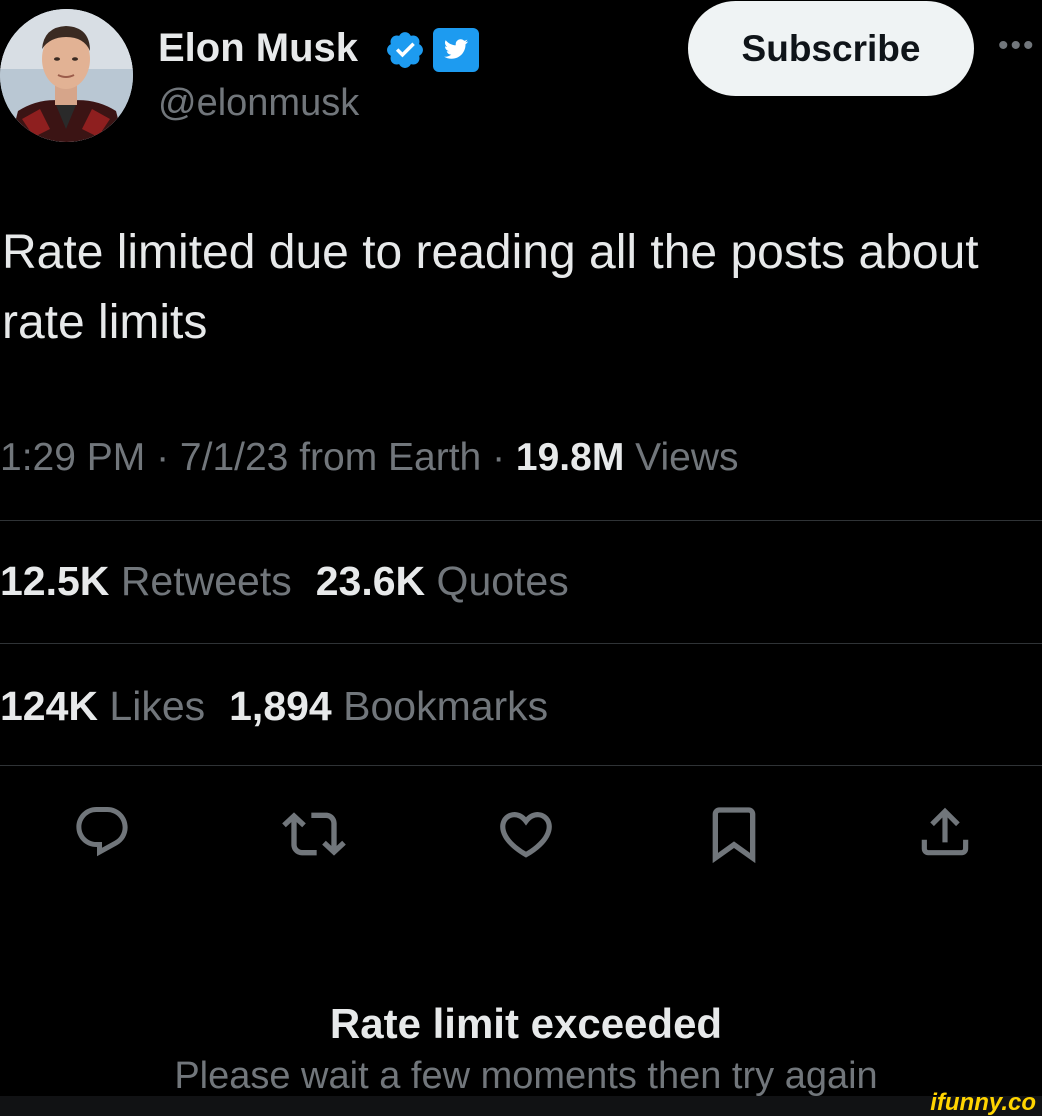 The height and width of the screenshot is (1116, 1042). I want to click on like-button, so click(526, 834).